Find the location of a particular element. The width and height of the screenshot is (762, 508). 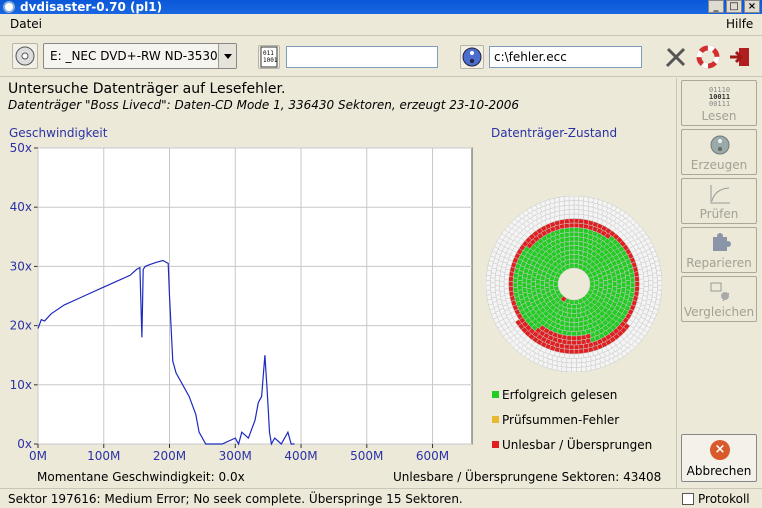

legend-swatch-checksum is located at coordinates (495, 419).